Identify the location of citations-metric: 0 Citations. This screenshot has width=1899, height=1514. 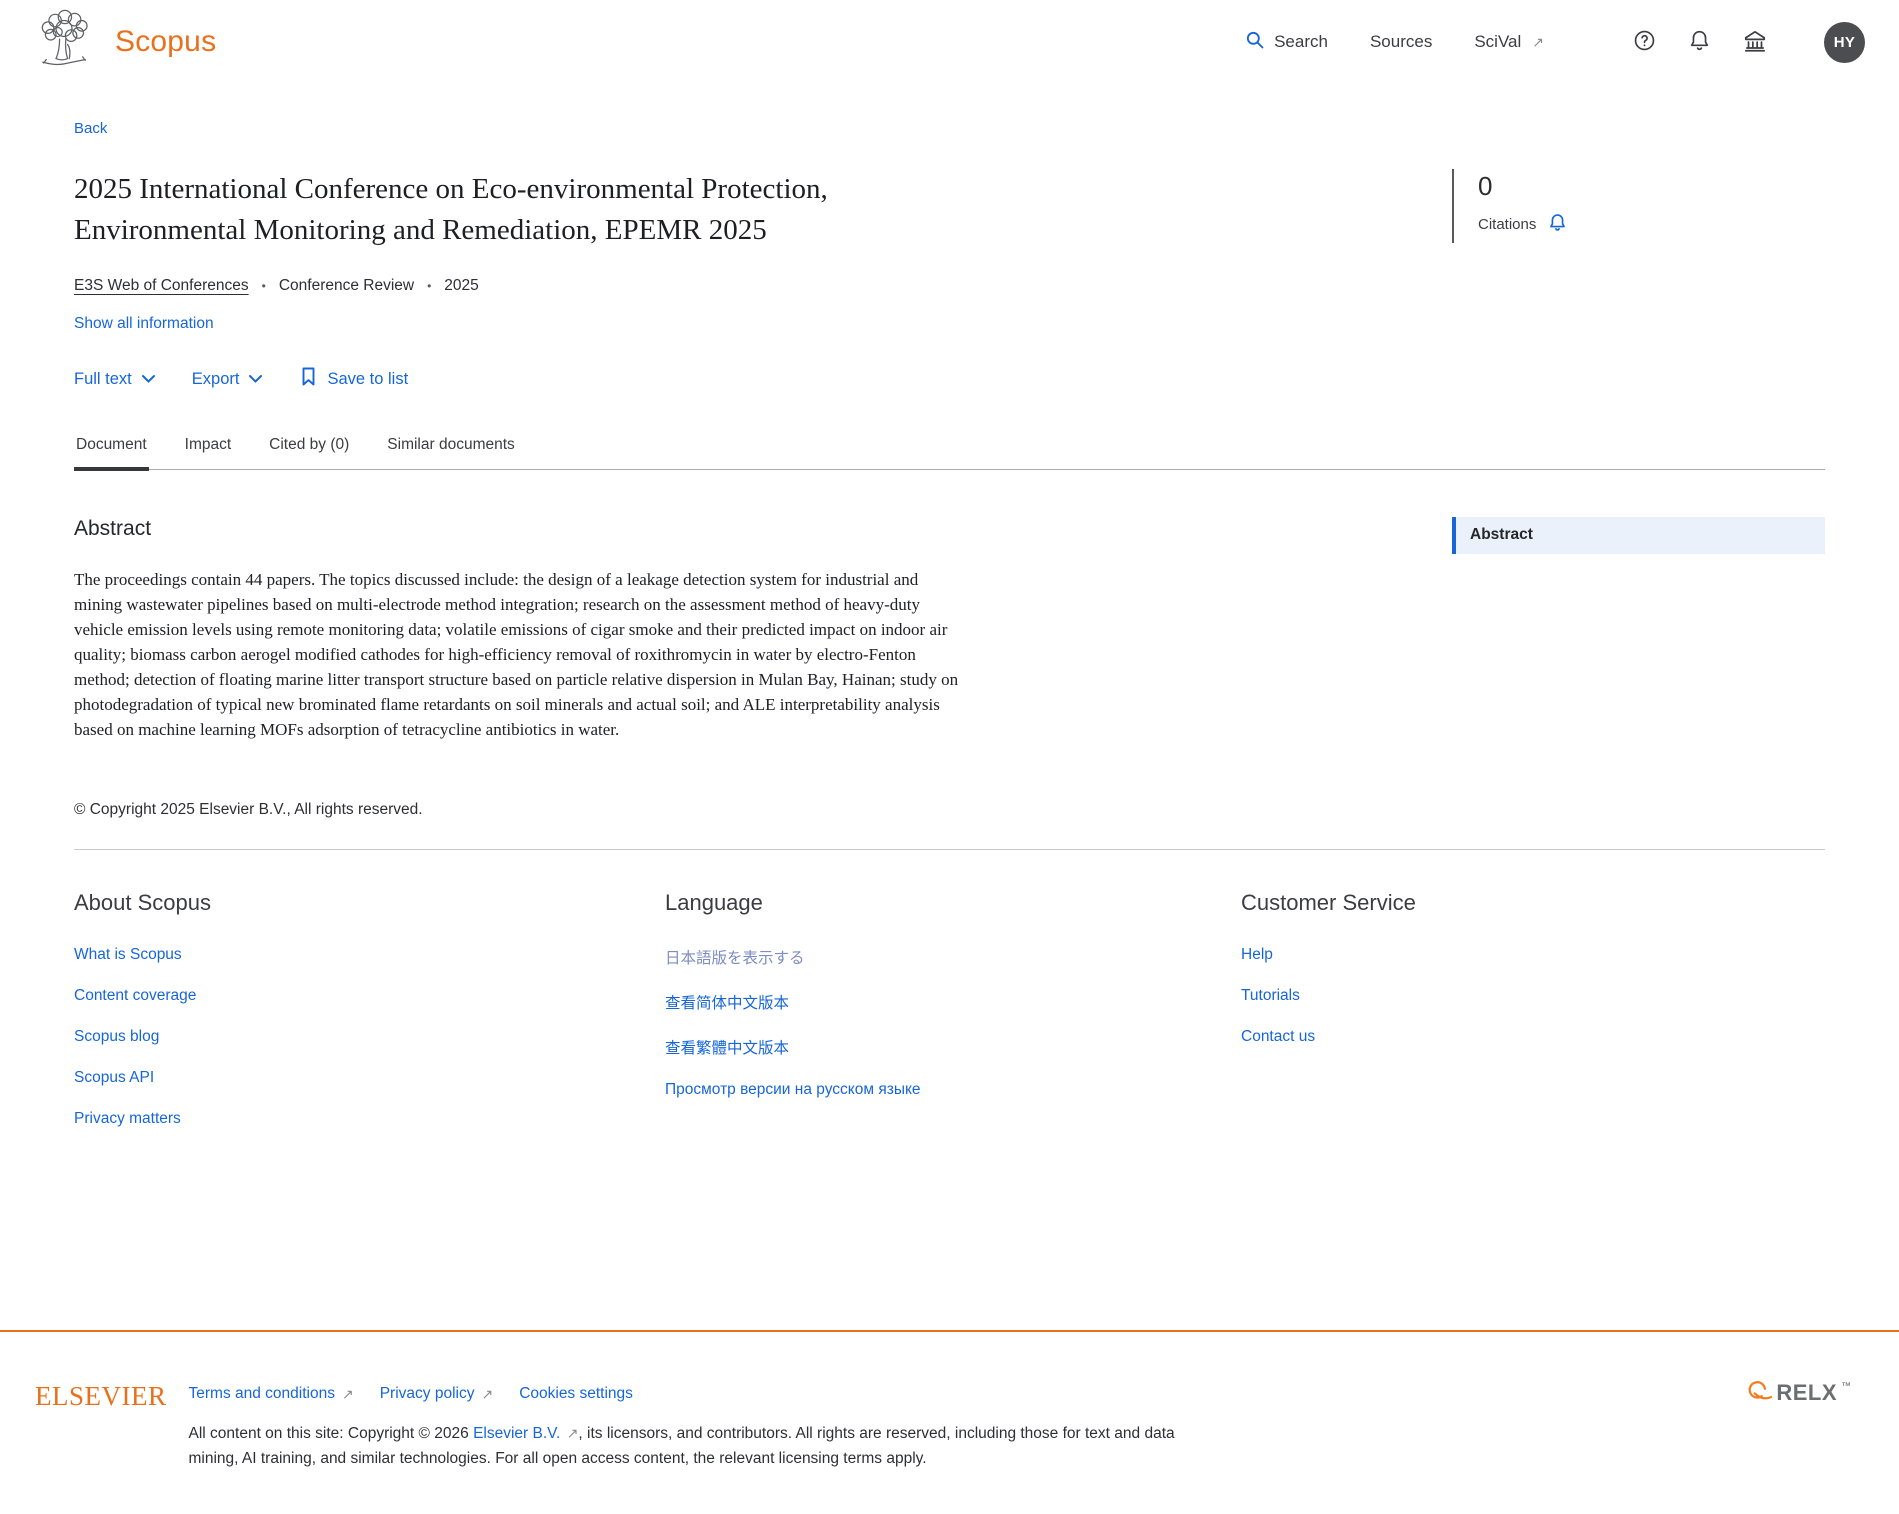
(1638, 206).